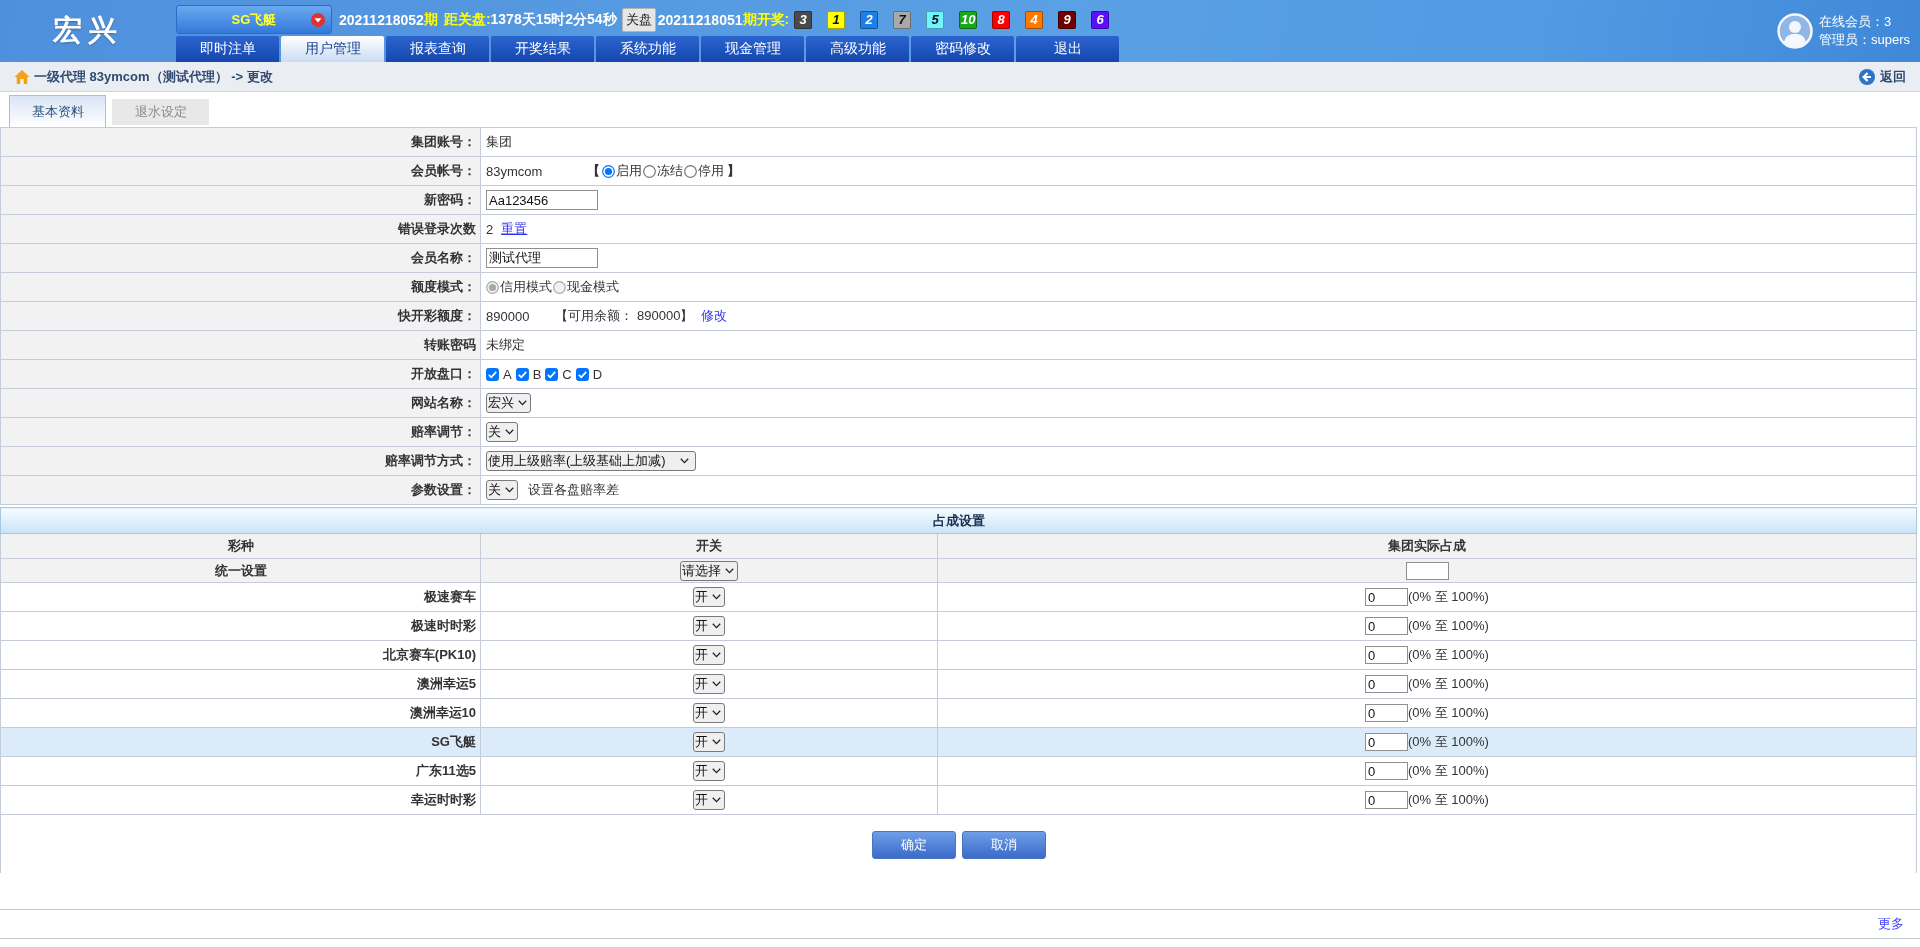 Image resolution: width=1920 pixels, height=947 pixels. Describe the element at coordinates (958, 713) in the screenshot. I see `table-row: 澳洲幸运10 开 0 (0% 至 100%)` at that location.